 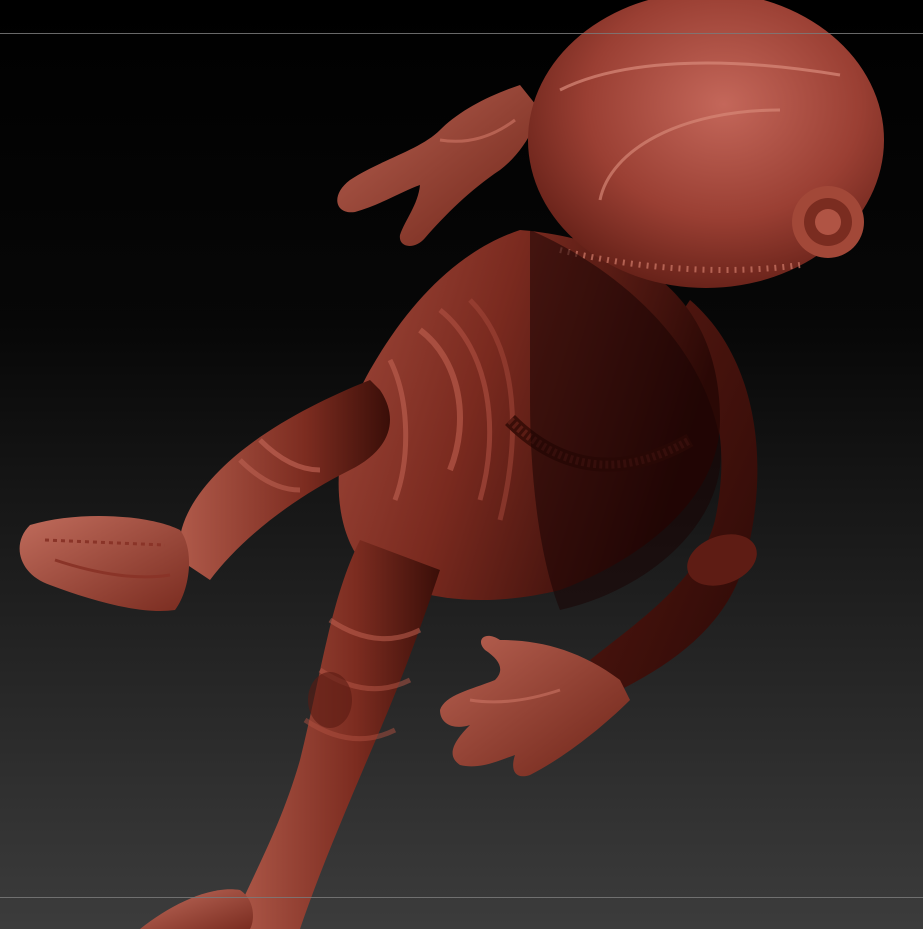 I want to click on frame-guide-bottom, so click(x=461, y=897).